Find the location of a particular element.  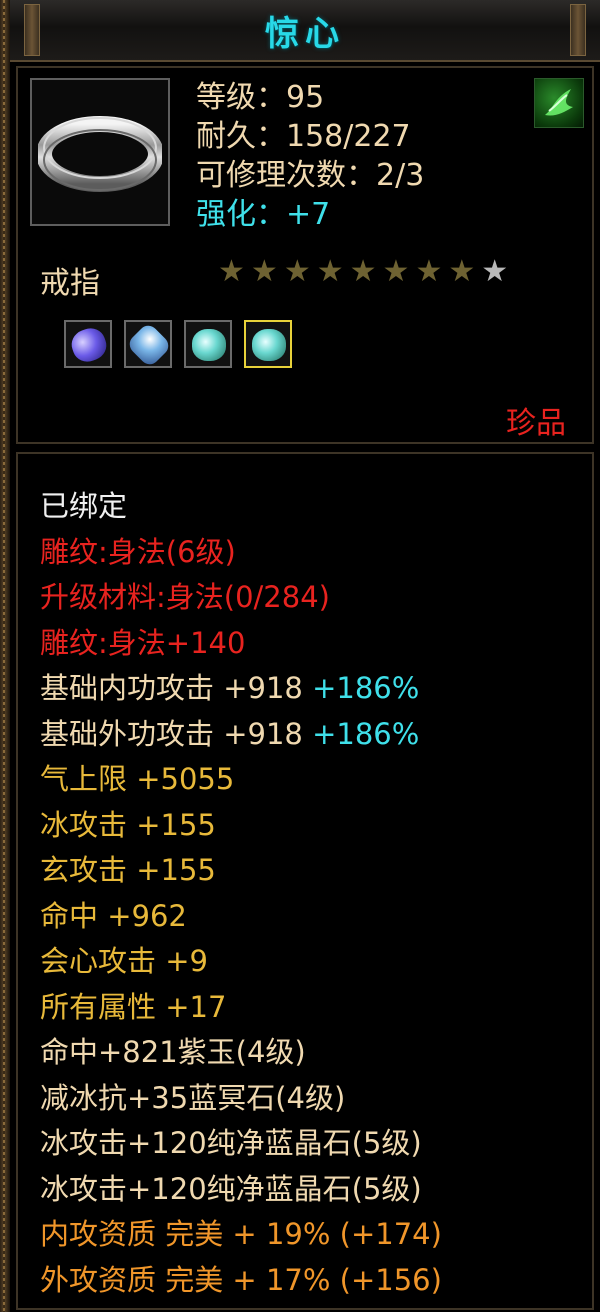

item-stats: 等级：95 耐久：158/227 可修理次数：2/3 强化：+7 is located at coordinates (310, 156).